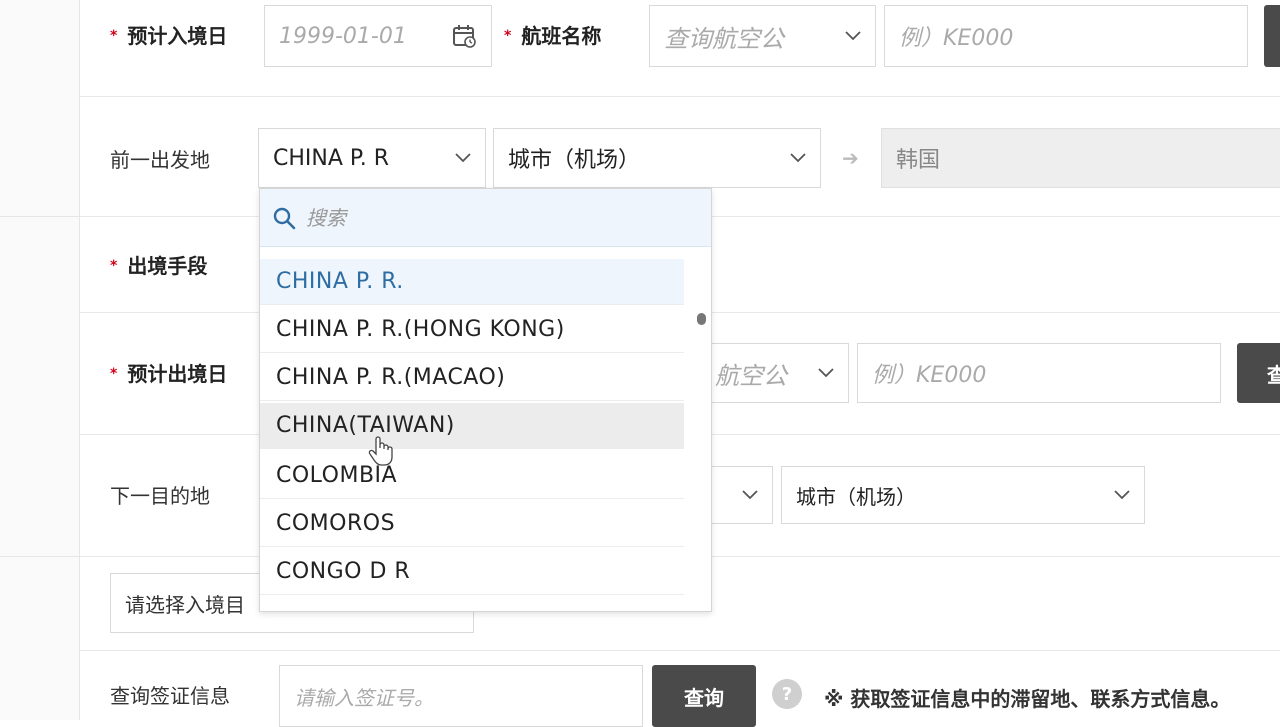 The width and height of the screenshot is (1280, 727). I want to click on flight-query-button, so click(1272, 36).